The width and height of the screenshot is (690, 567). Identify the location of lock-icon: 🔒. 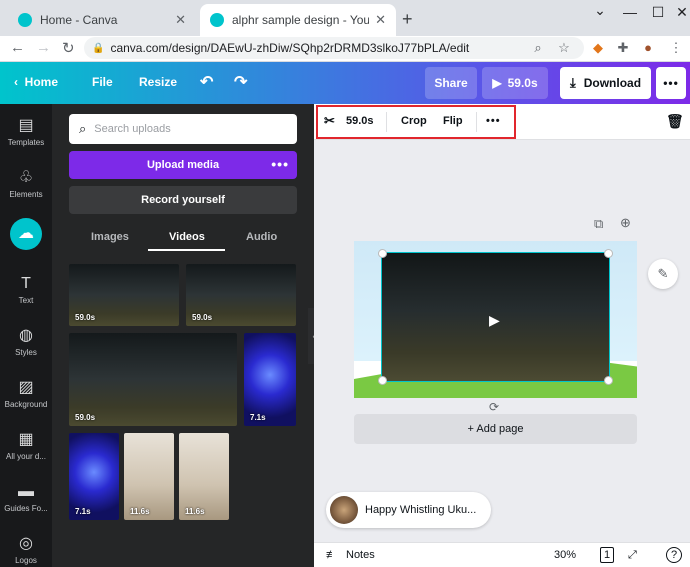
(98, 48).